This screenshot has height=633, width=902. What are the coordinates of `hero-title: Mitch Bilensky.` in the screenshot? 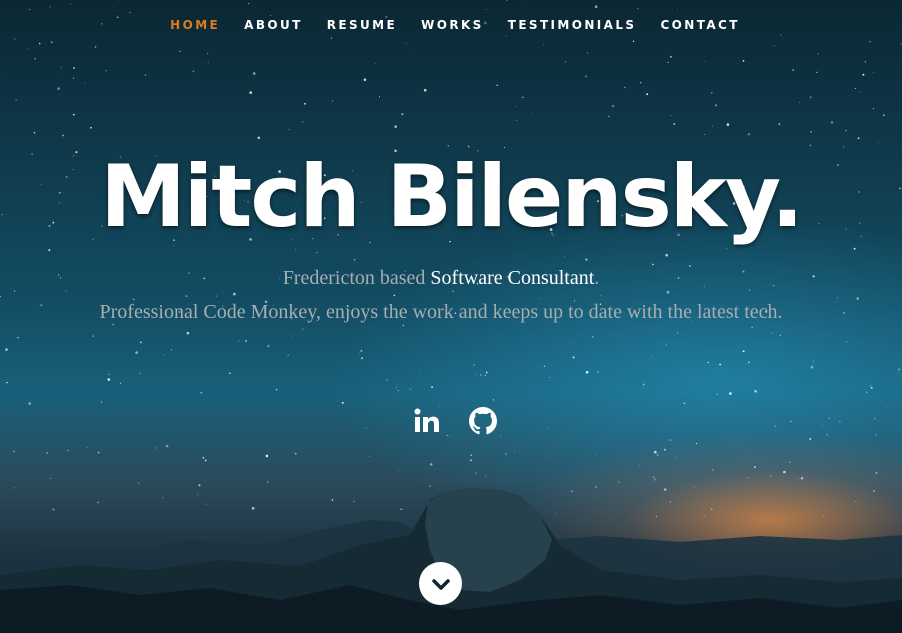 It's located at (452, 197).